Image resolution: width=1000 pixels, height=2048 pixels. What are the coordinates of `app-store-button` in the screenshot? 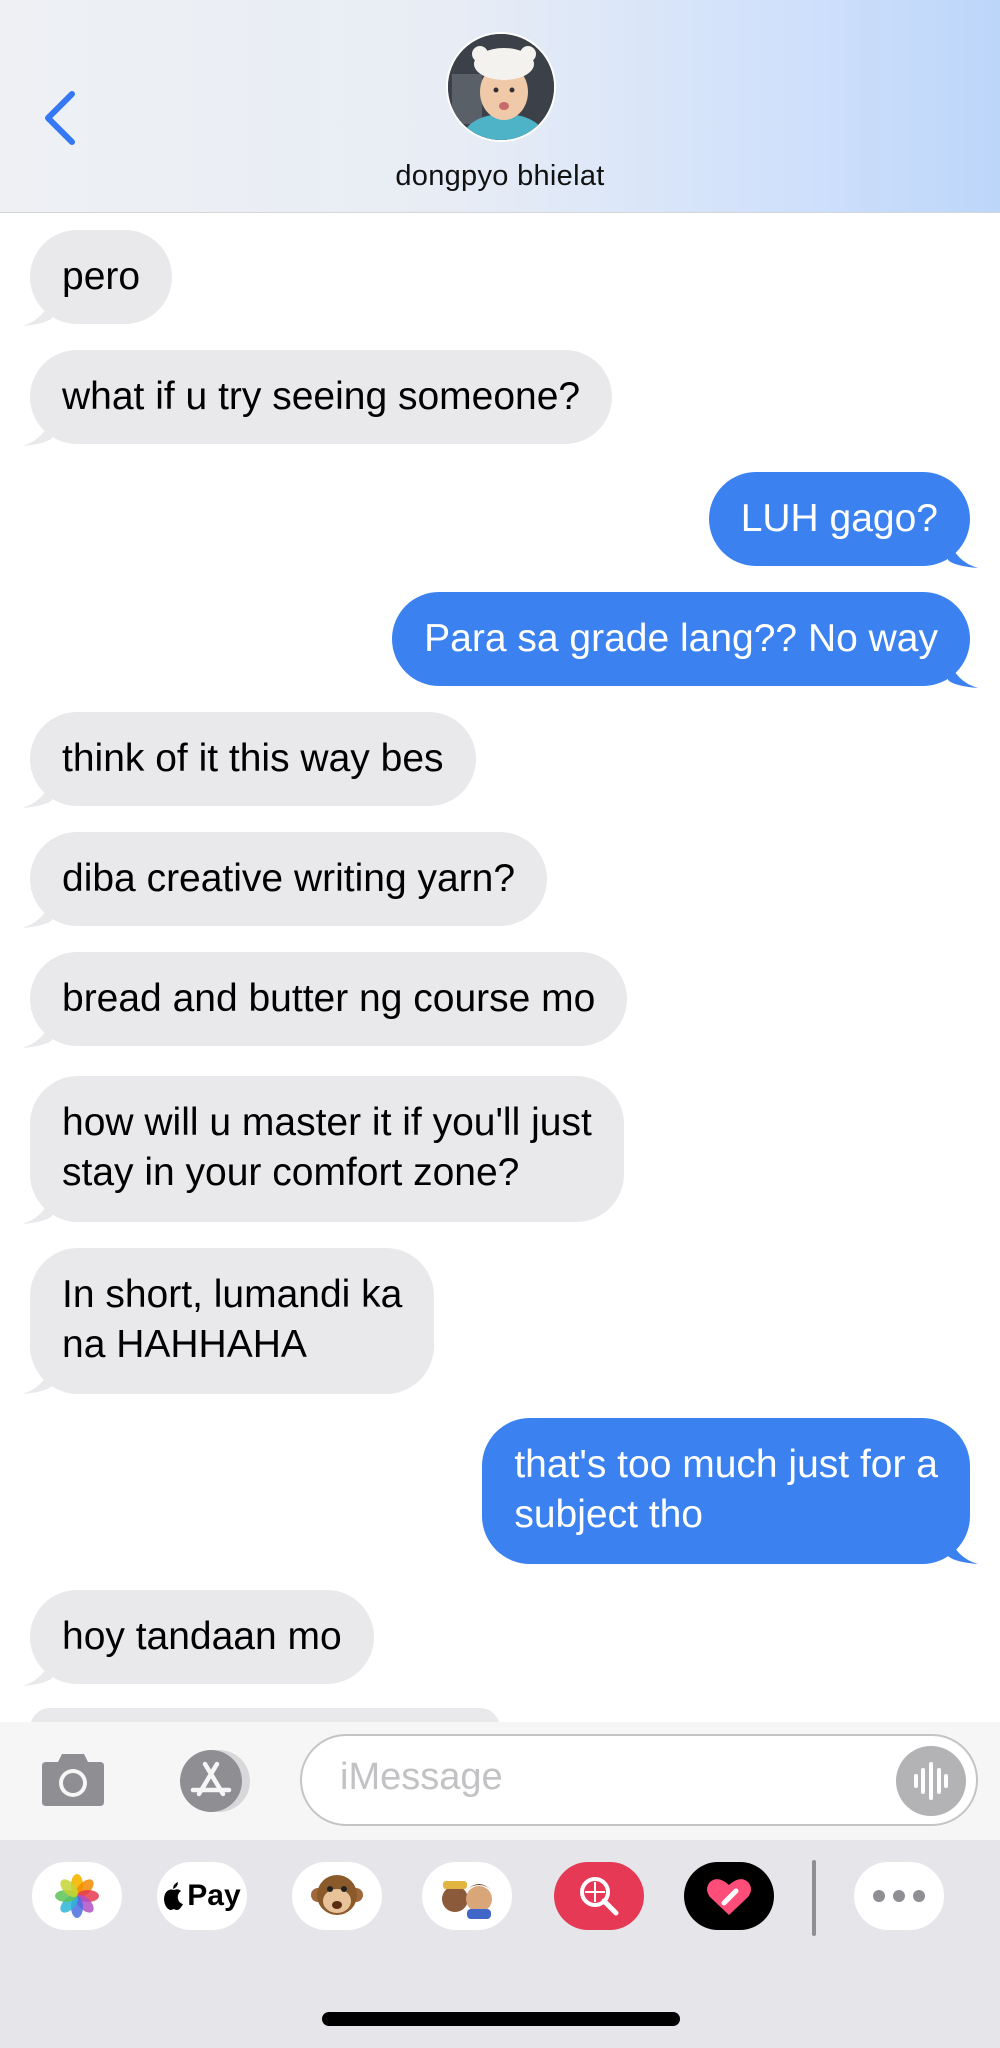 It's located at (212, 1781).